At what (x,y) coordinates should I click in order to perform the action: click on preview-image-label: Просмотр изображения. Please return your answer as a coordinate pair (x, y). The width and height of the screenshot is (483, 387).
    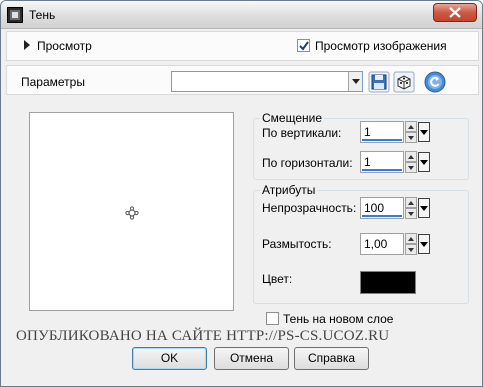
    Looking at the image, I should click on (381, 46).